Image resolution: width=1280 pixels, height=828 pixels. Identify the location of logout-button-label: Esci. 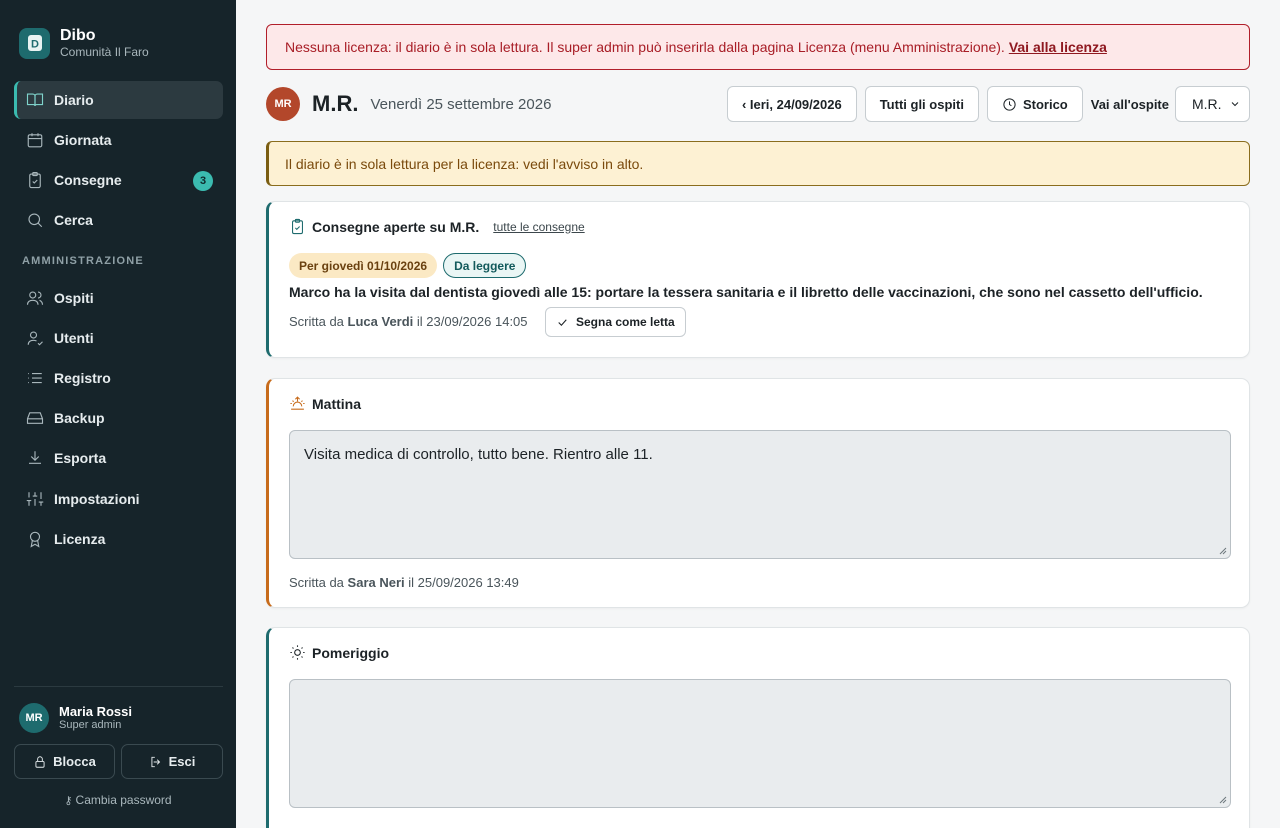
(182, 761).